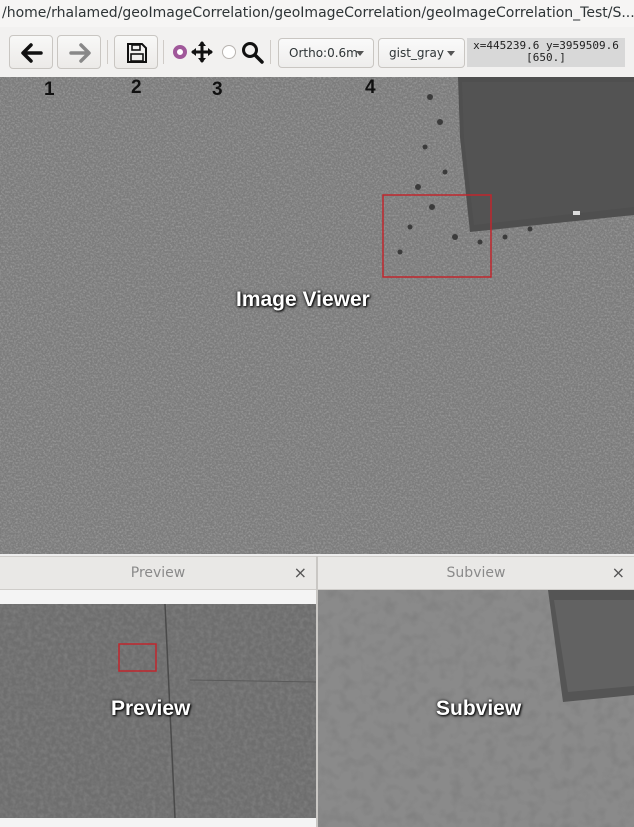 Image resolution: width=634 pixels, height=827 pixels. What do you see at coordinates (252, 52) in the screenshot?
I see `magnifier-icon` at bounding box center [252, 52].